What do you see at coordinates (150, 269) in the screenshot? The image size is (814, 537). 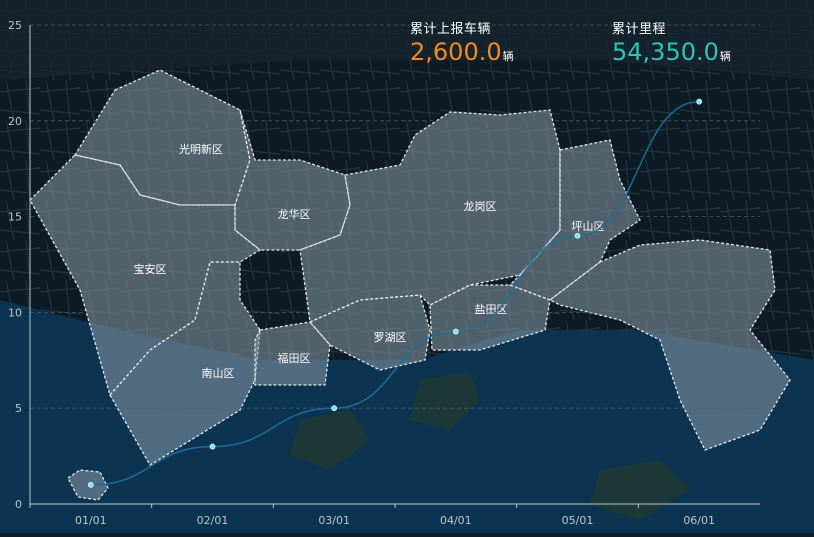 I see `label-baoan: 宝安区` at bounding box center [150, 269].